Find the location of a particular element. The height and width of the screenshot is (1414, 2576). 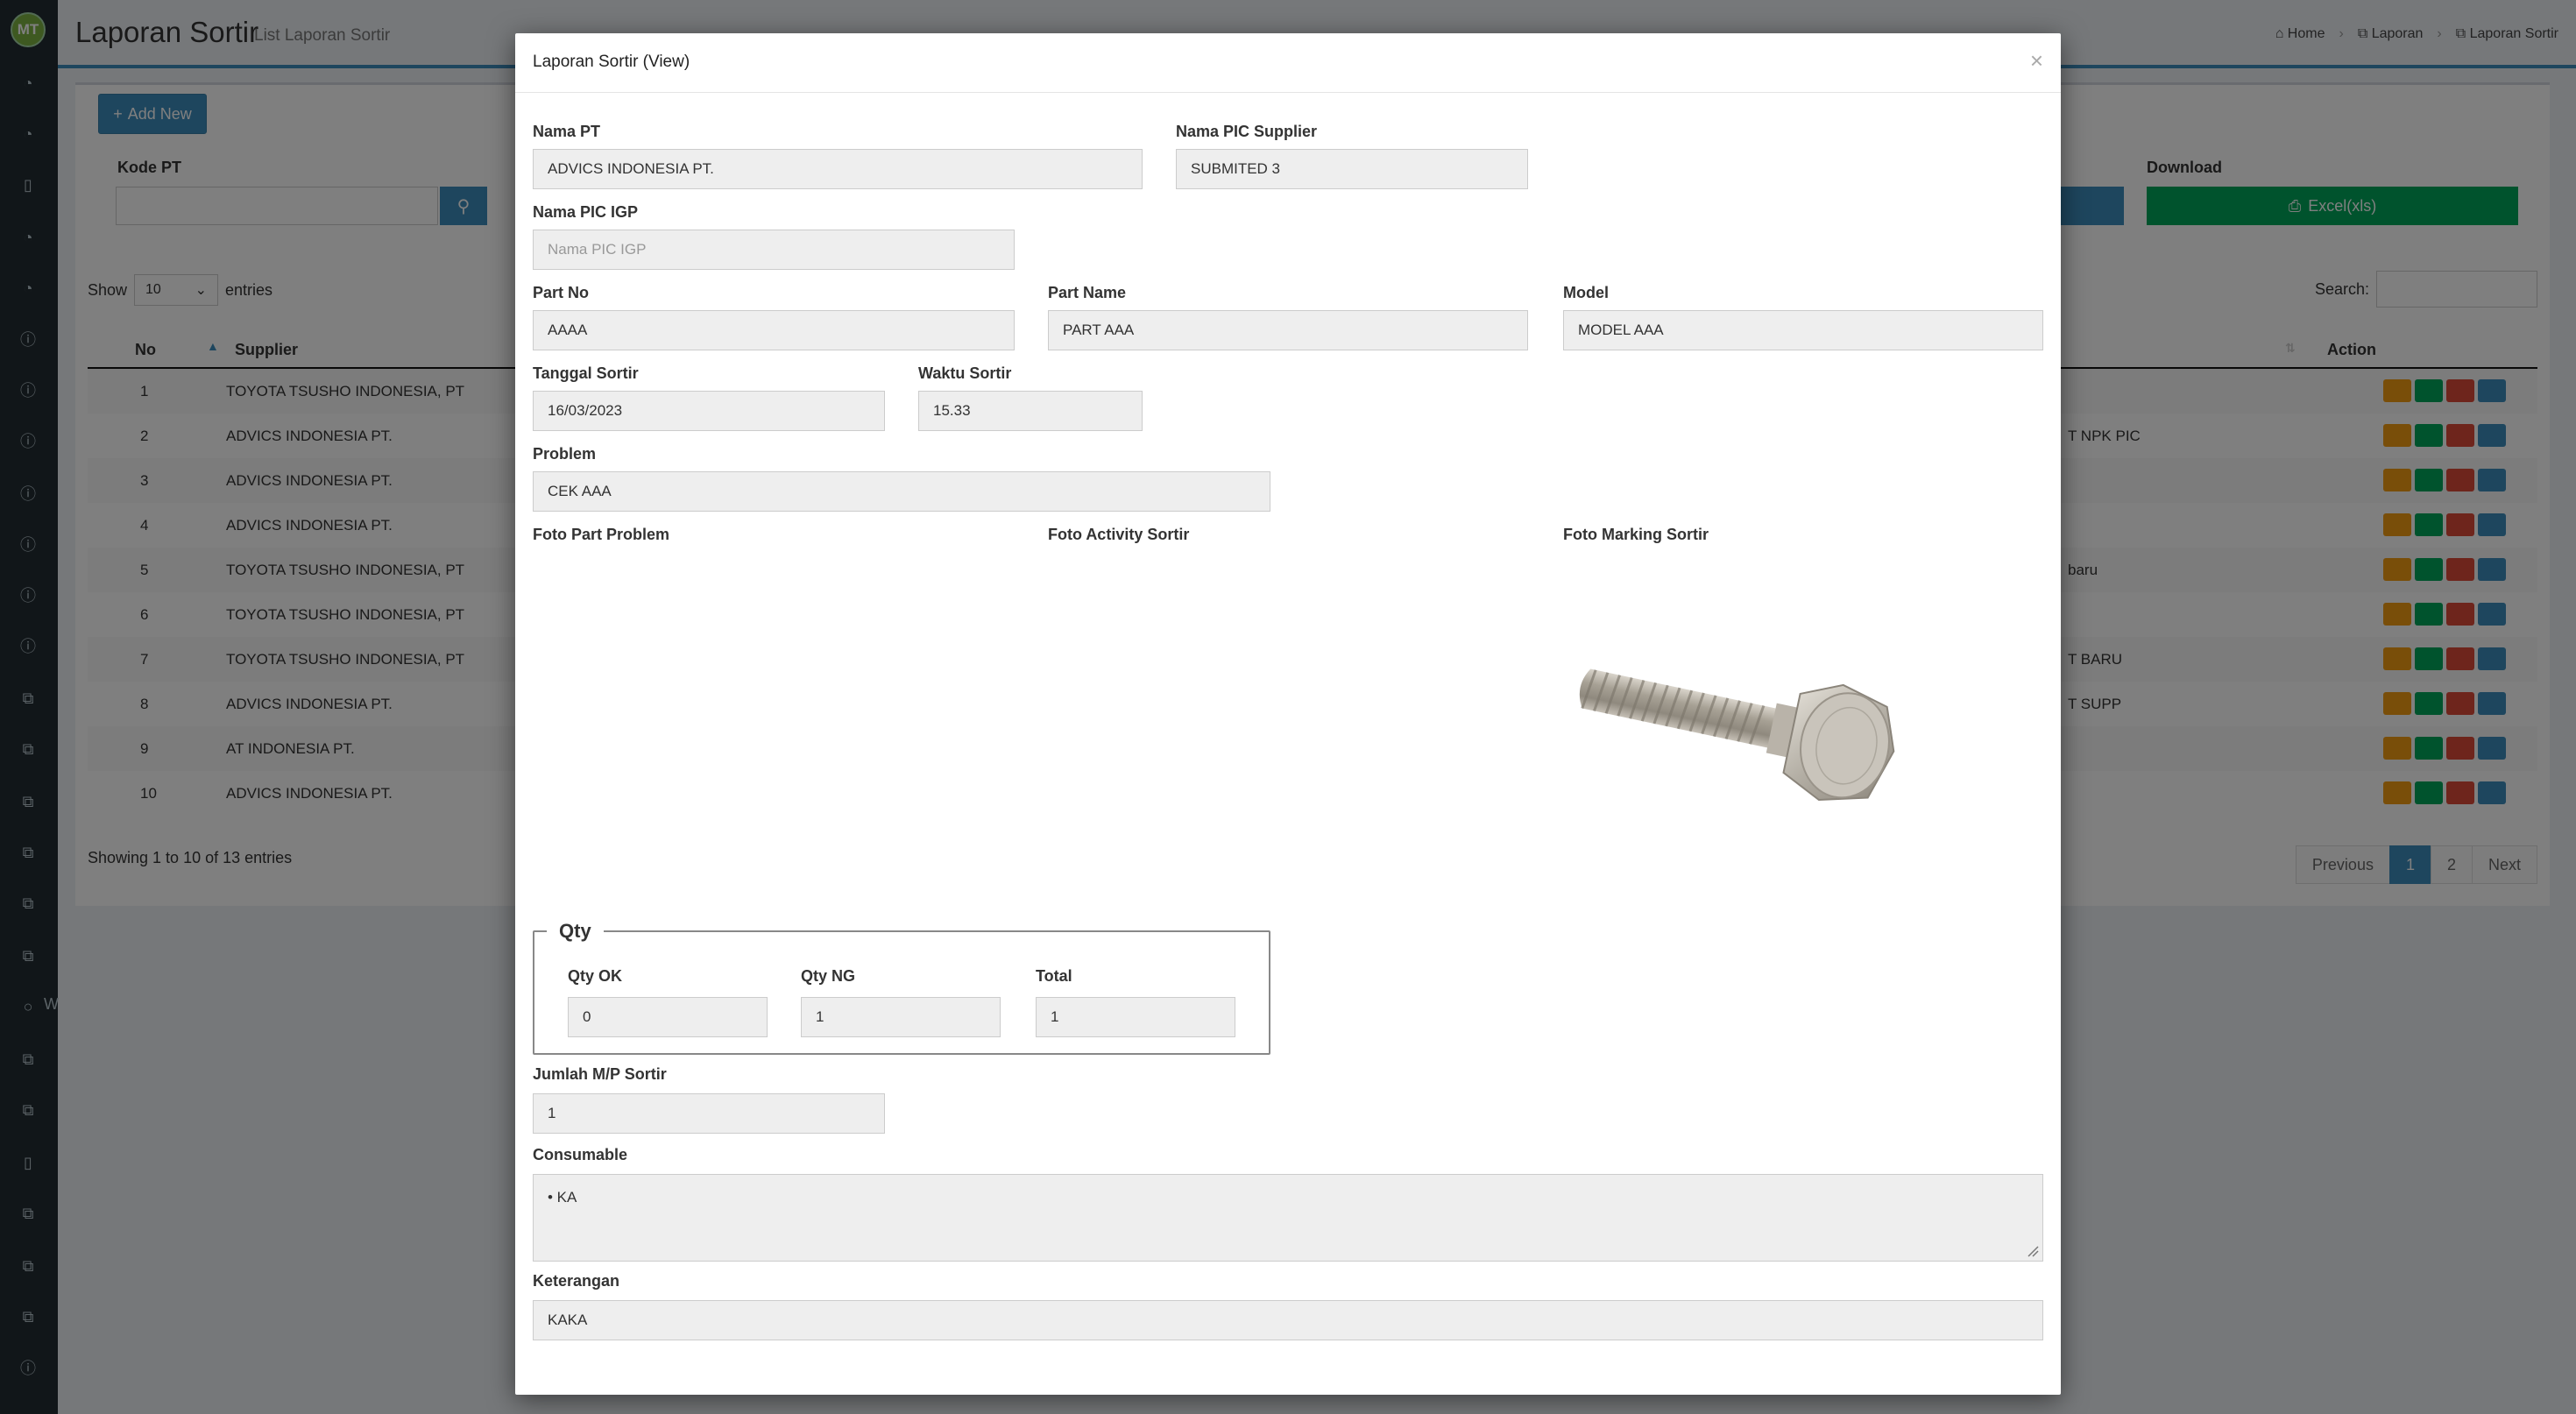

qty-ng-label: Qty NG is located at coordinates (828, 976).